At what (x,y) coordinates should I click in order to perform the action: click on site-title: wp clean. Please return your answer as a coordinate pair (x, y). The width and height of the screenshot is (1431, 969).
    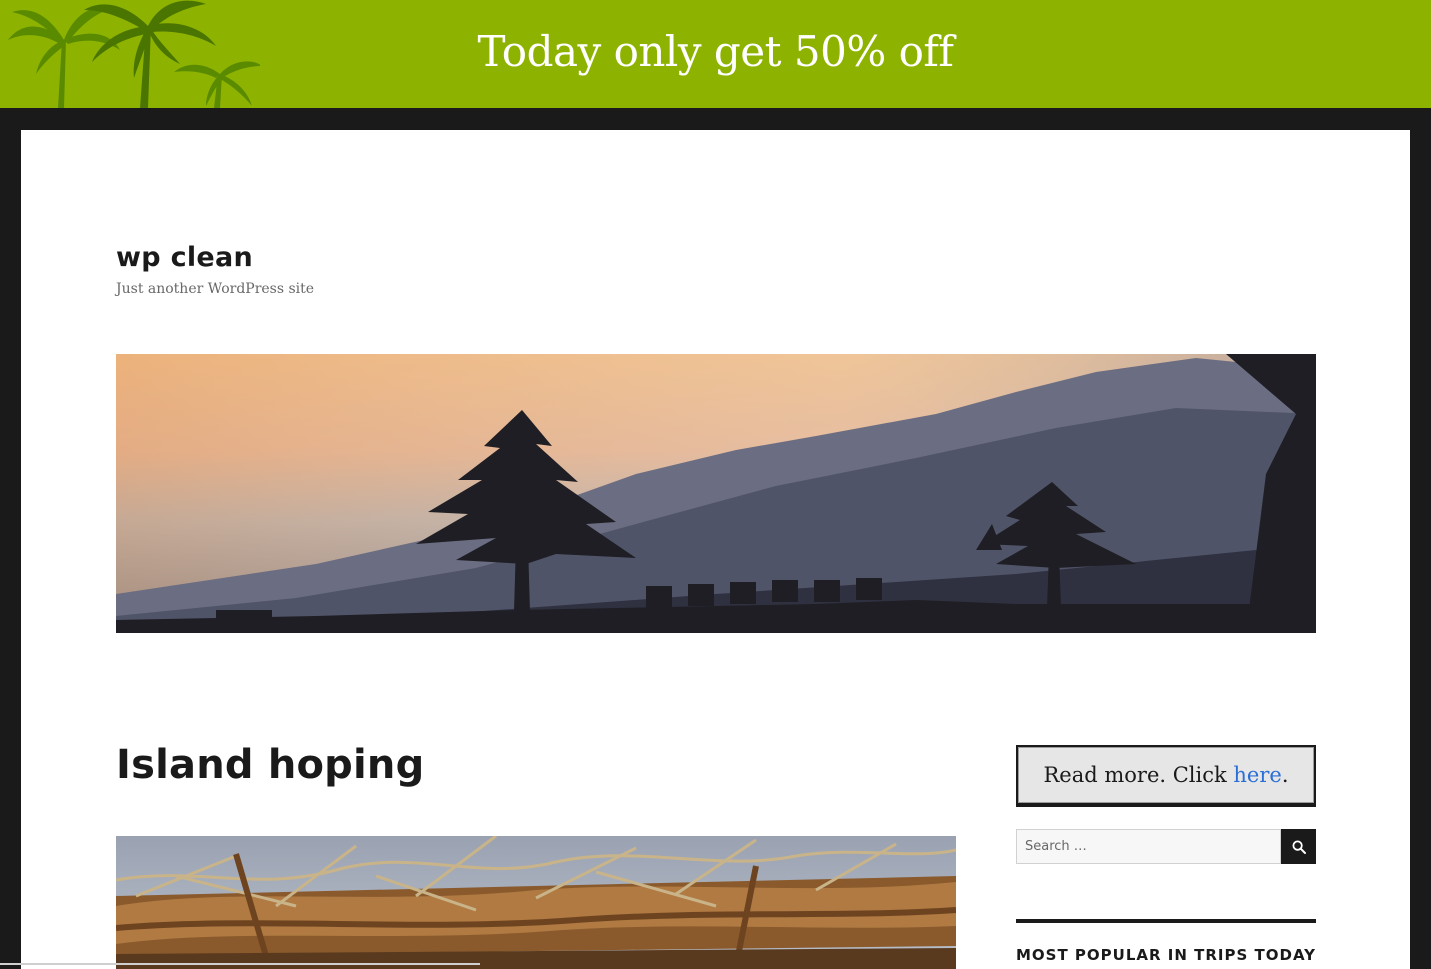
    Looking at the image, I should click on (184, 257).